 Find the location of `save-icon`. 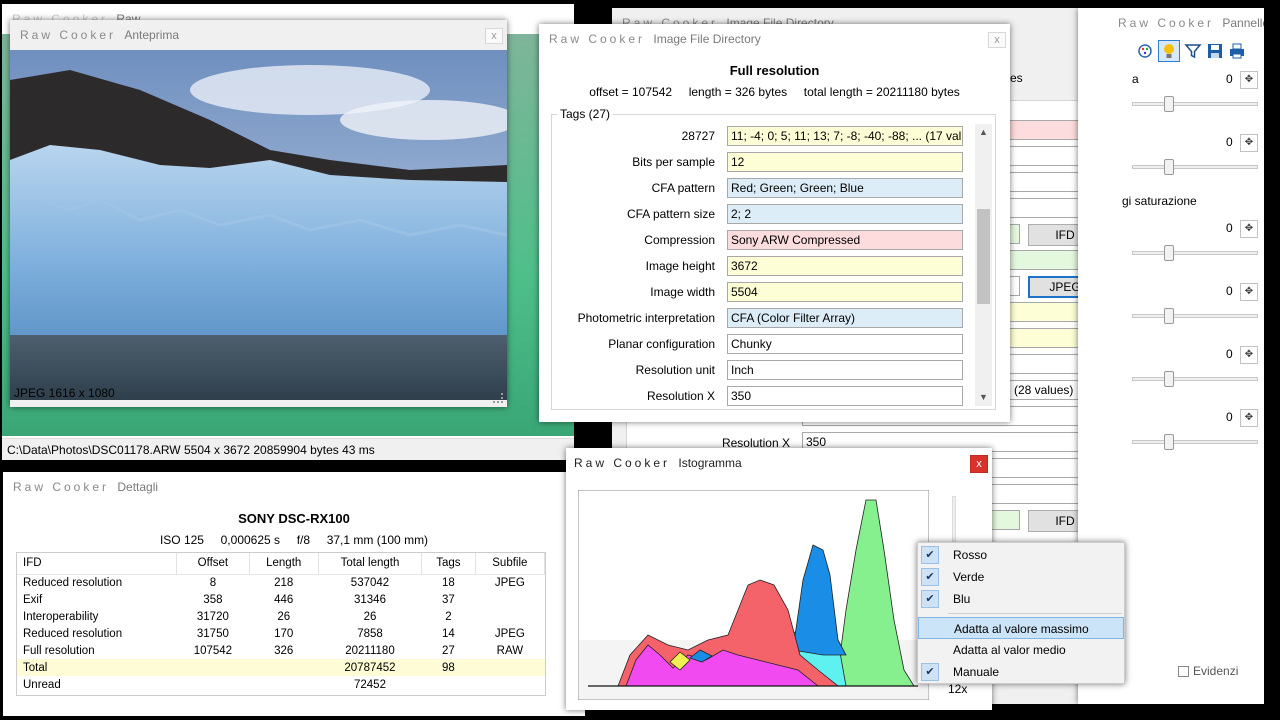

save-icon is located at coordinates (1215, 51).